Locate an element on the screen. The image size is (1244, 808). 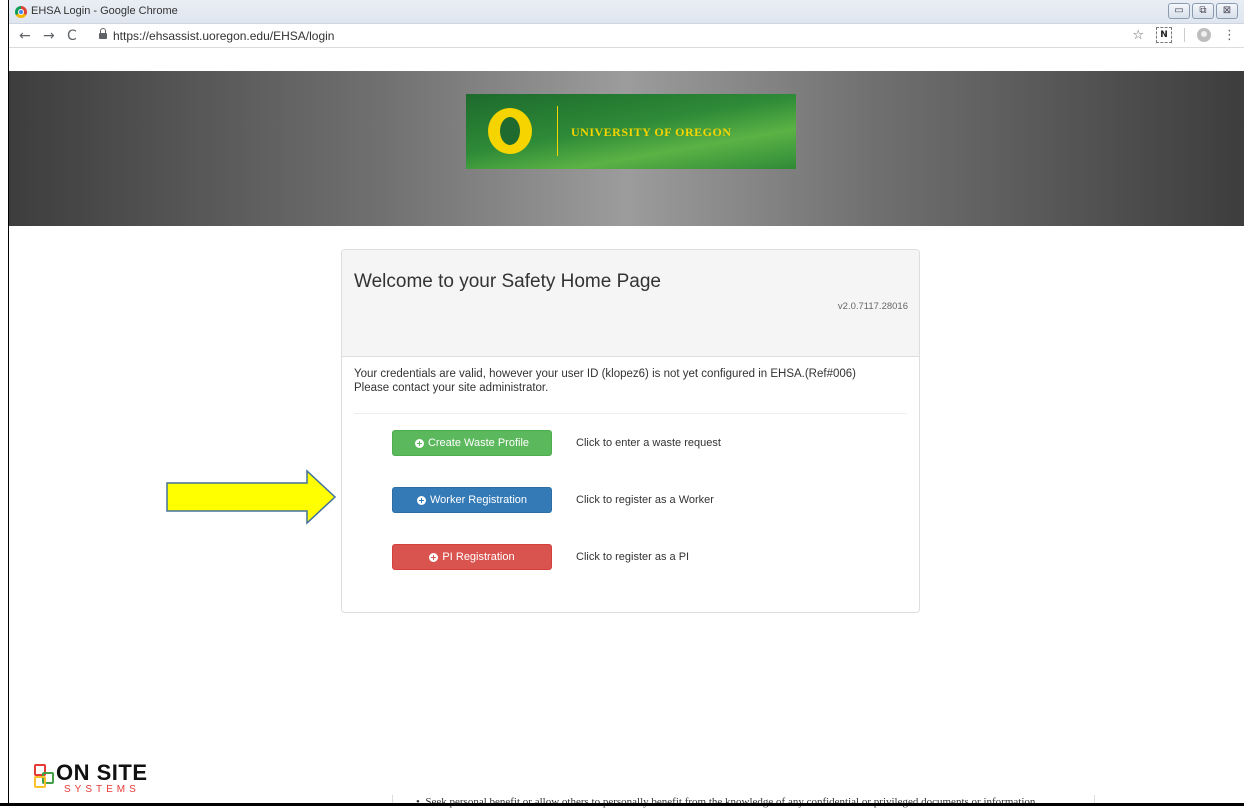
forward-arrow-icon: → is located at coordinates (49, 36).